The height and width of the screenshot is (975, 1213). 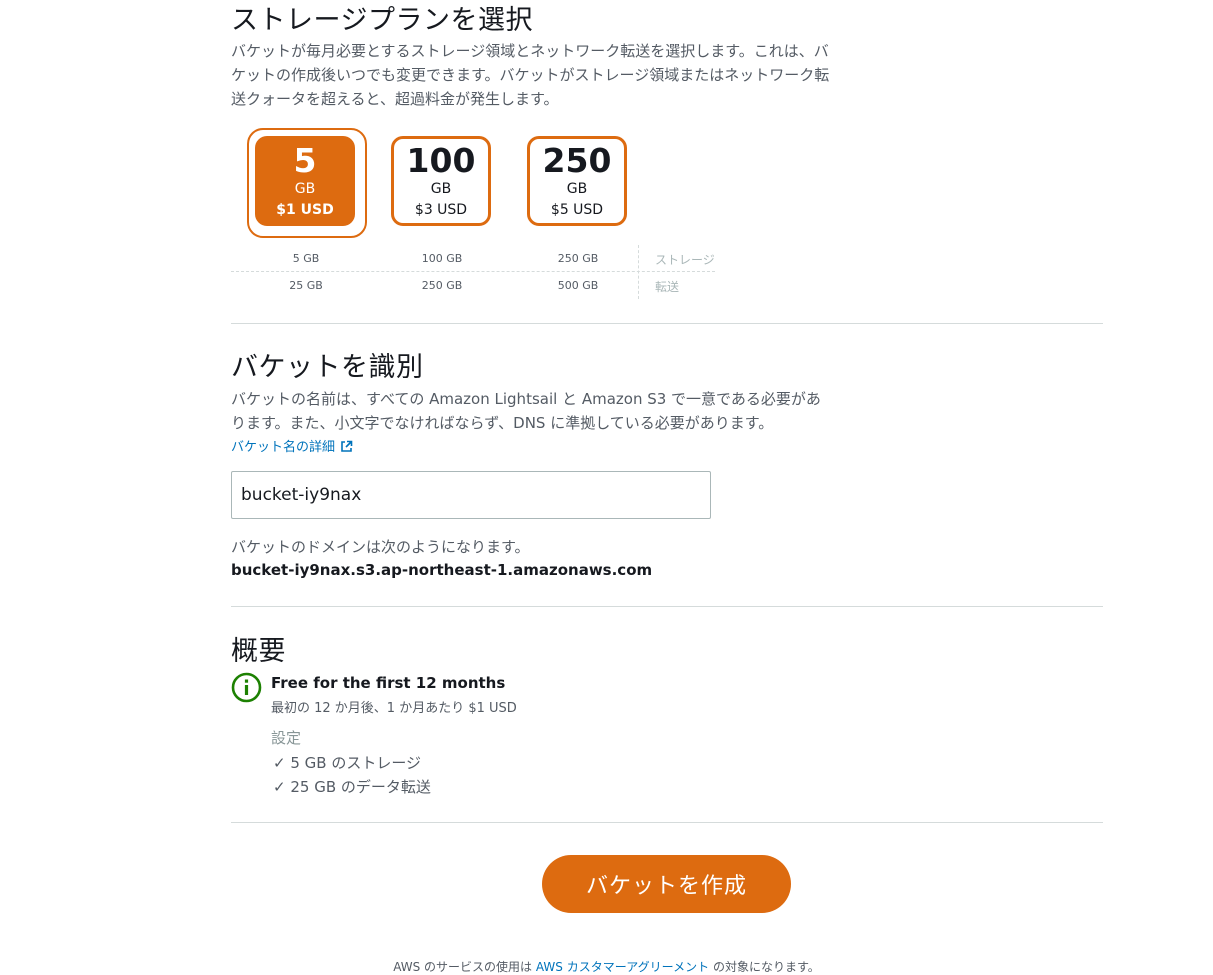 I want to click on summary-heading: 概要, so click(x=258, y=651).